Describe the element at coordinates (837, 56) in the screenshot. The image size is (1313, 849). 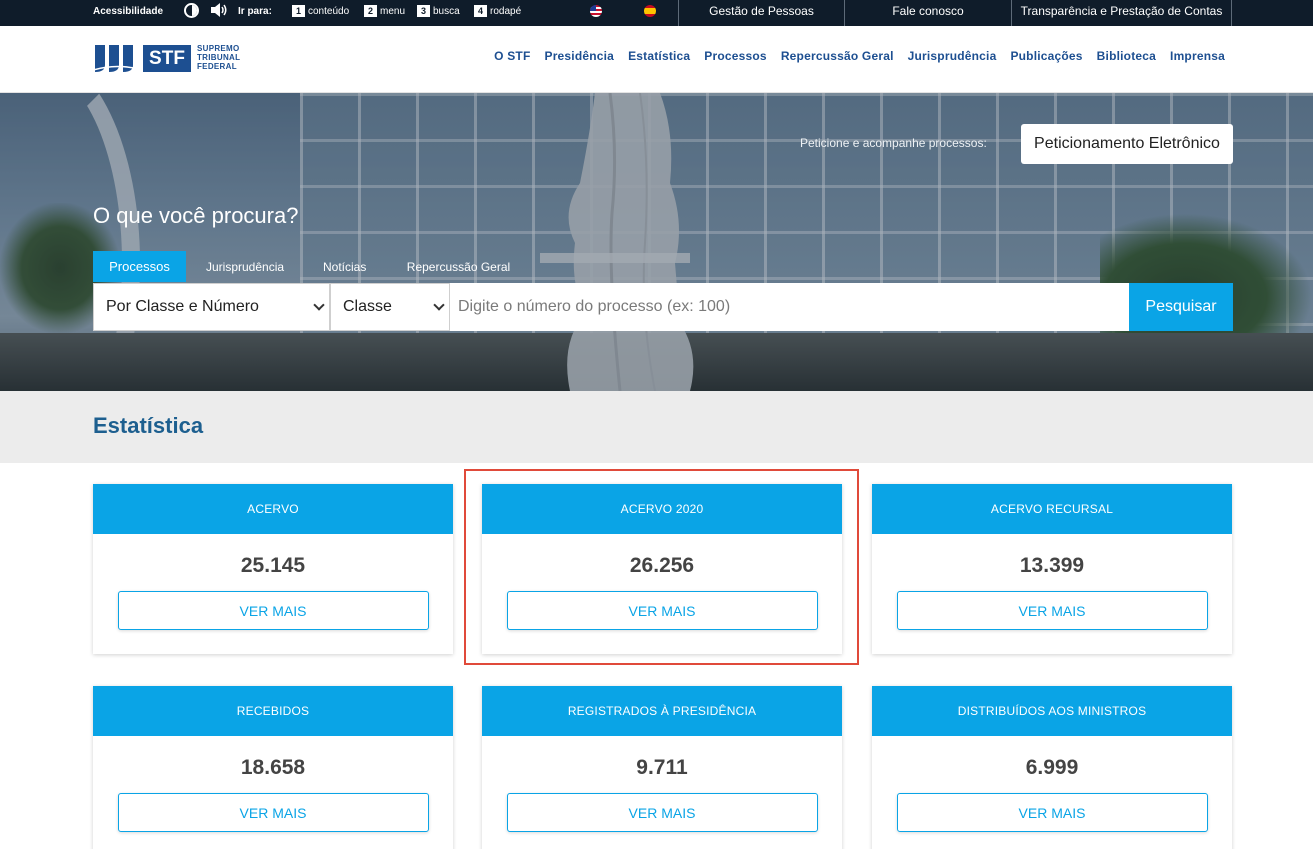
I see `nav-item-repercussao-geral: Repercussão Geral` at that location.